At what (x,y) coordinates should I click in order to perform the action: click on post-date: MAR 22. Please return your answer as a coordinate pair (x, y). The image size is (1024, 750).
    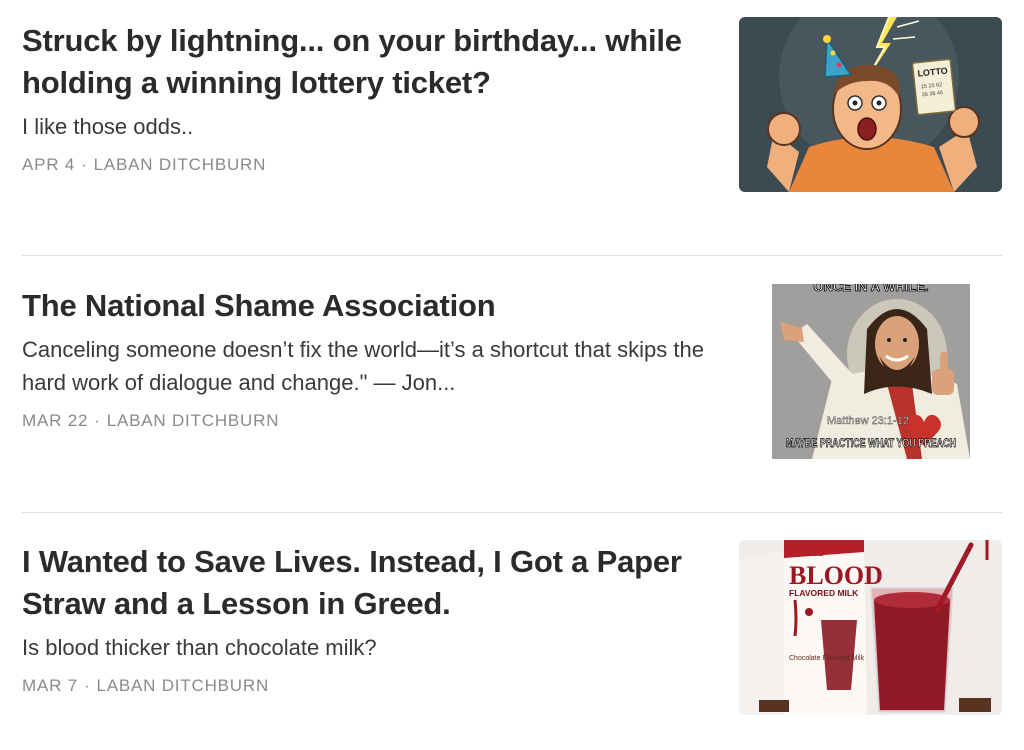
    Looking at the image, I should click on (55, 420).